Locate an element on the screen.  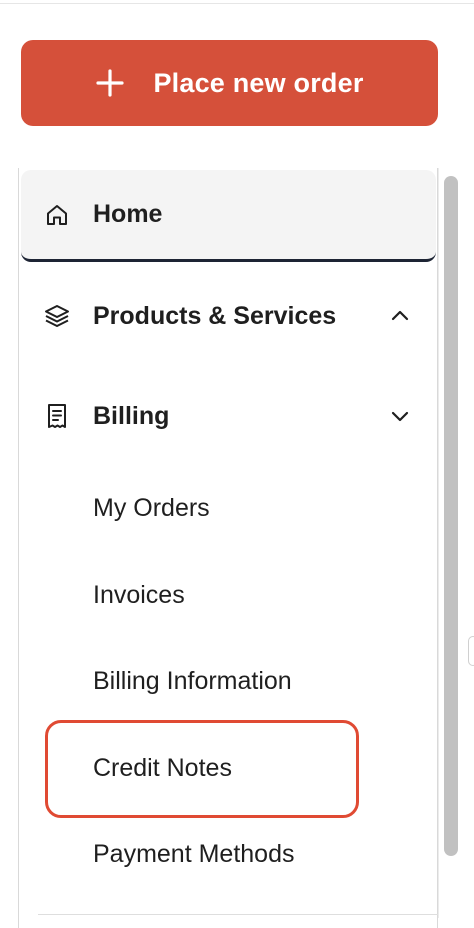
receipt-icon is located at coordinates (57, 416).